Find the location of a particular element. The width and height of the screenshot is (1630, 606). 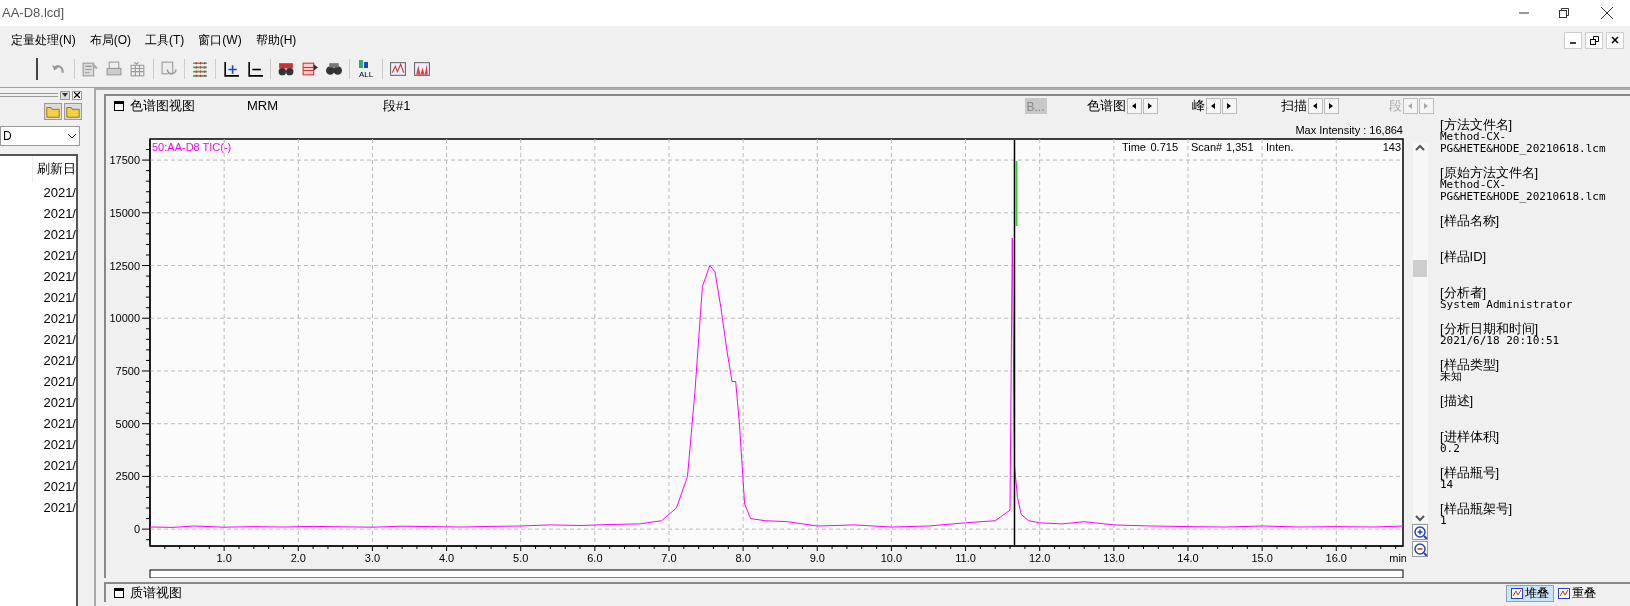

info-value: 未知 is located at coordinates (1451, 377).